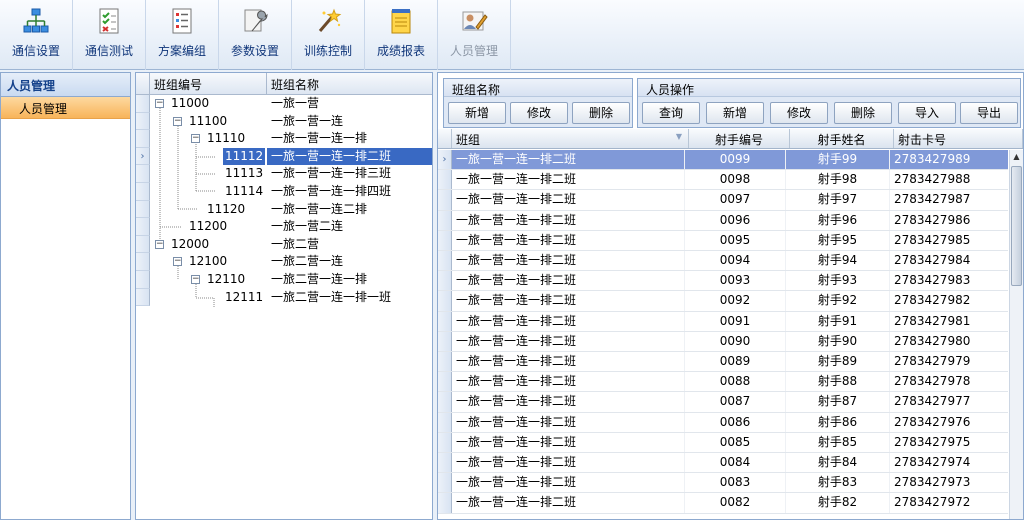 Image resolution: width=1024 pixels, height=520 pixels. I want to click on tree-node-name: 一旅一营一连, so click(349, 122).